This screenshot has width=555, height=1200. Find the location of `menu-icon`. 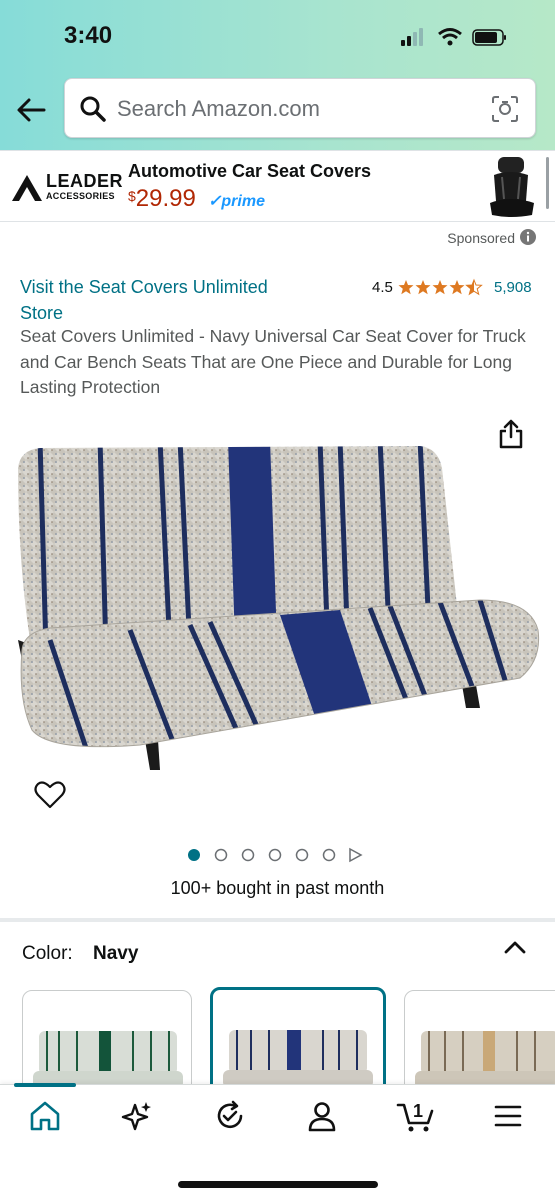

menu-icon is located at coordinates (508, 1116).